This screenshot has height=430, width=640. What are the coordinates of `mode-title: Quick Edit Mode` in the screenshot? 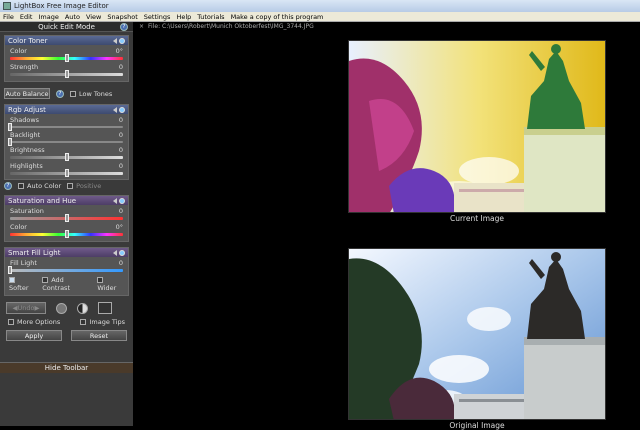 It's located at (66, 26).